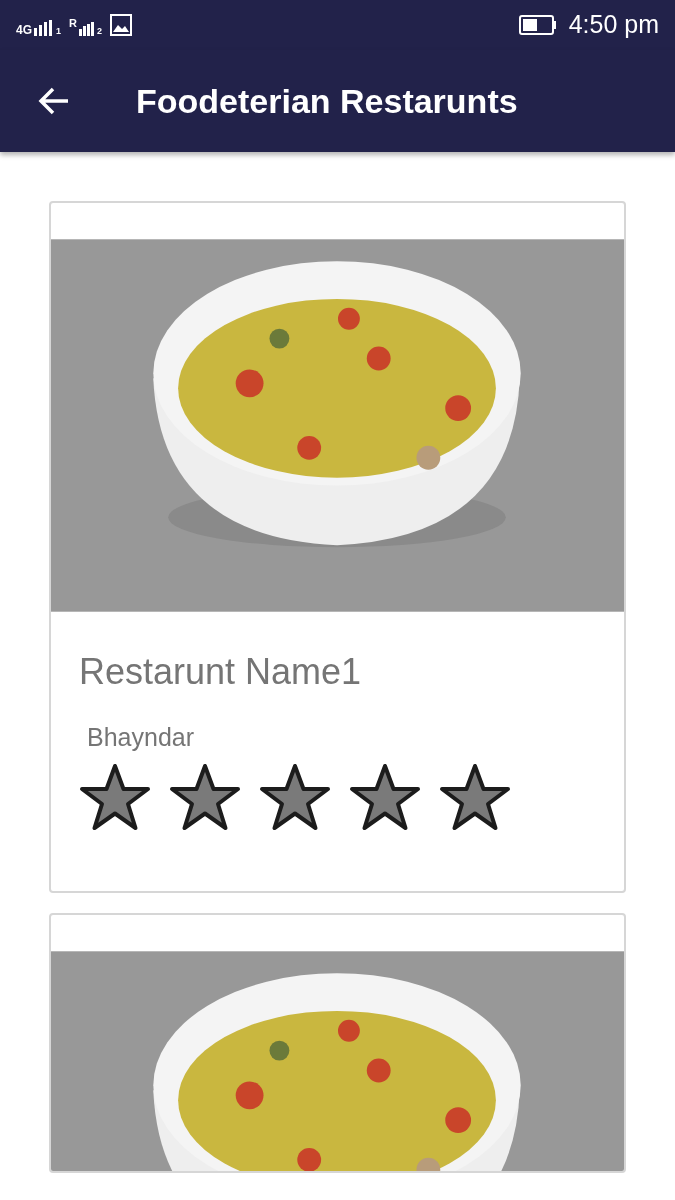  What do you see at coordinates (24, 30) in the screenshot?
I see `network-label: 4G` at bounding box center [24, 30].